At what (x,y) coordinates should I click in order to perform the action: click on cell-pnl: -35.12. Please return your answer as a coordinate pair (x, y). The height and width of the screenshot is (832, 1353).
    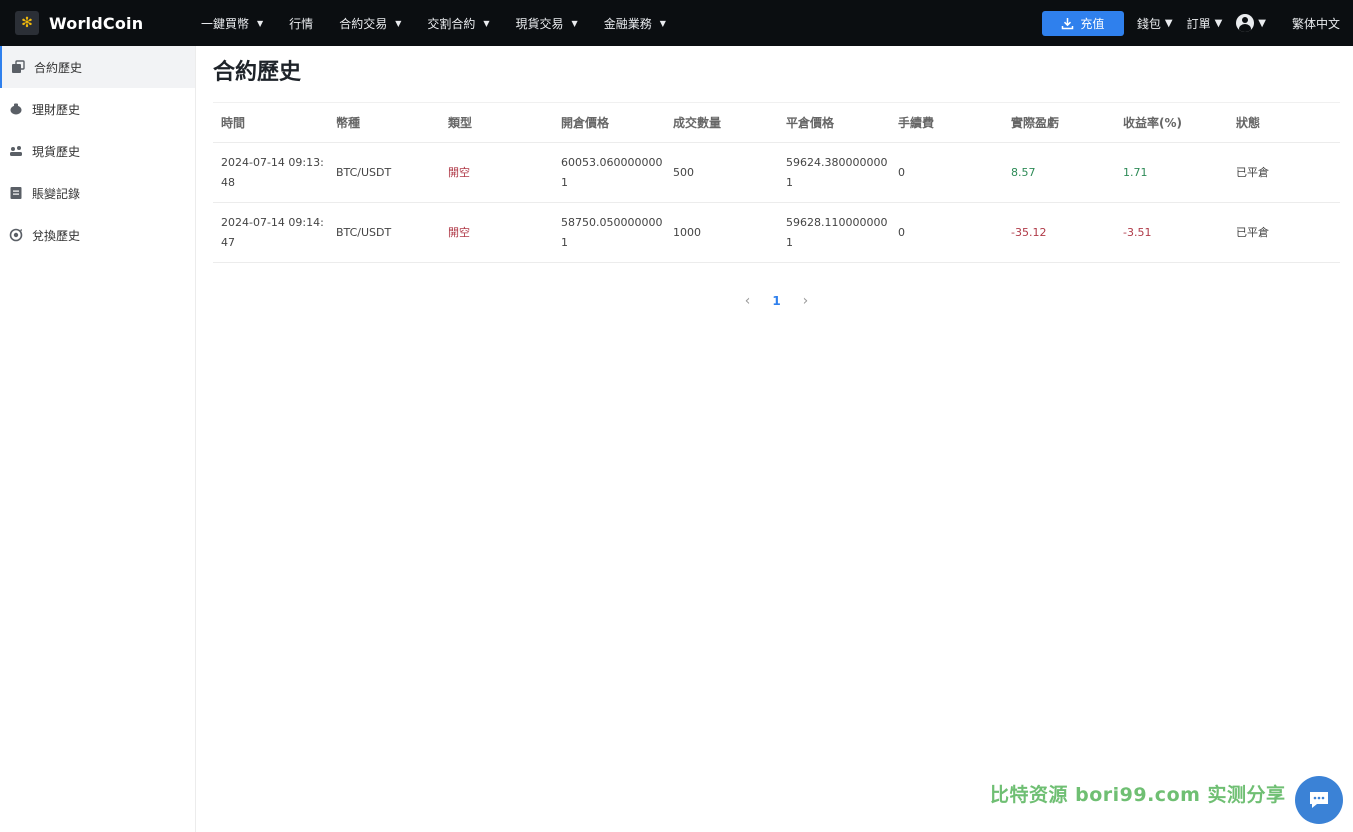
    Looking at the image, I should click on (1029, 232).